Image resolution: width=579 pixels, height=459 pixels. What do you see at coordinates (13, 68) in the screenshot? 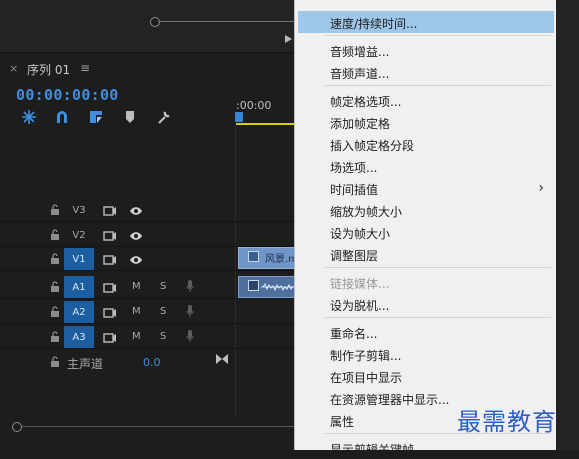
I see `close-tab-icon: ×` at bounding box center [13, 68].